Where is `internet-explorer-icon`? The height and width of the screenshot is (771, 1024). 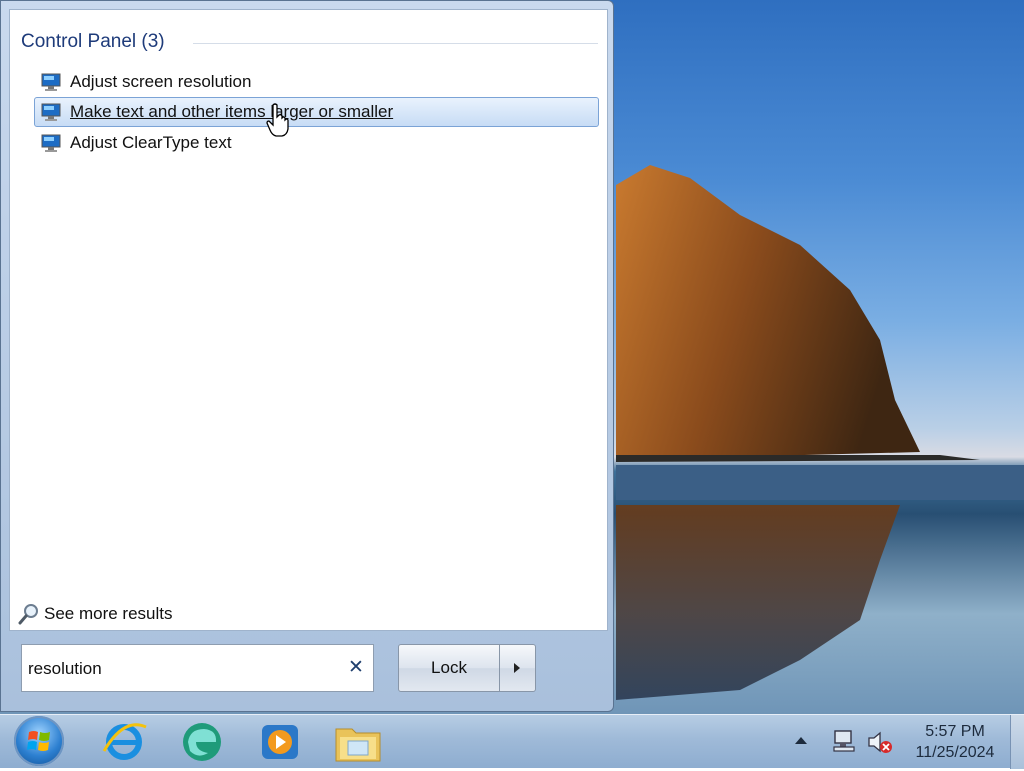
internet-explorer-icon is located at coordinates (124, 741).